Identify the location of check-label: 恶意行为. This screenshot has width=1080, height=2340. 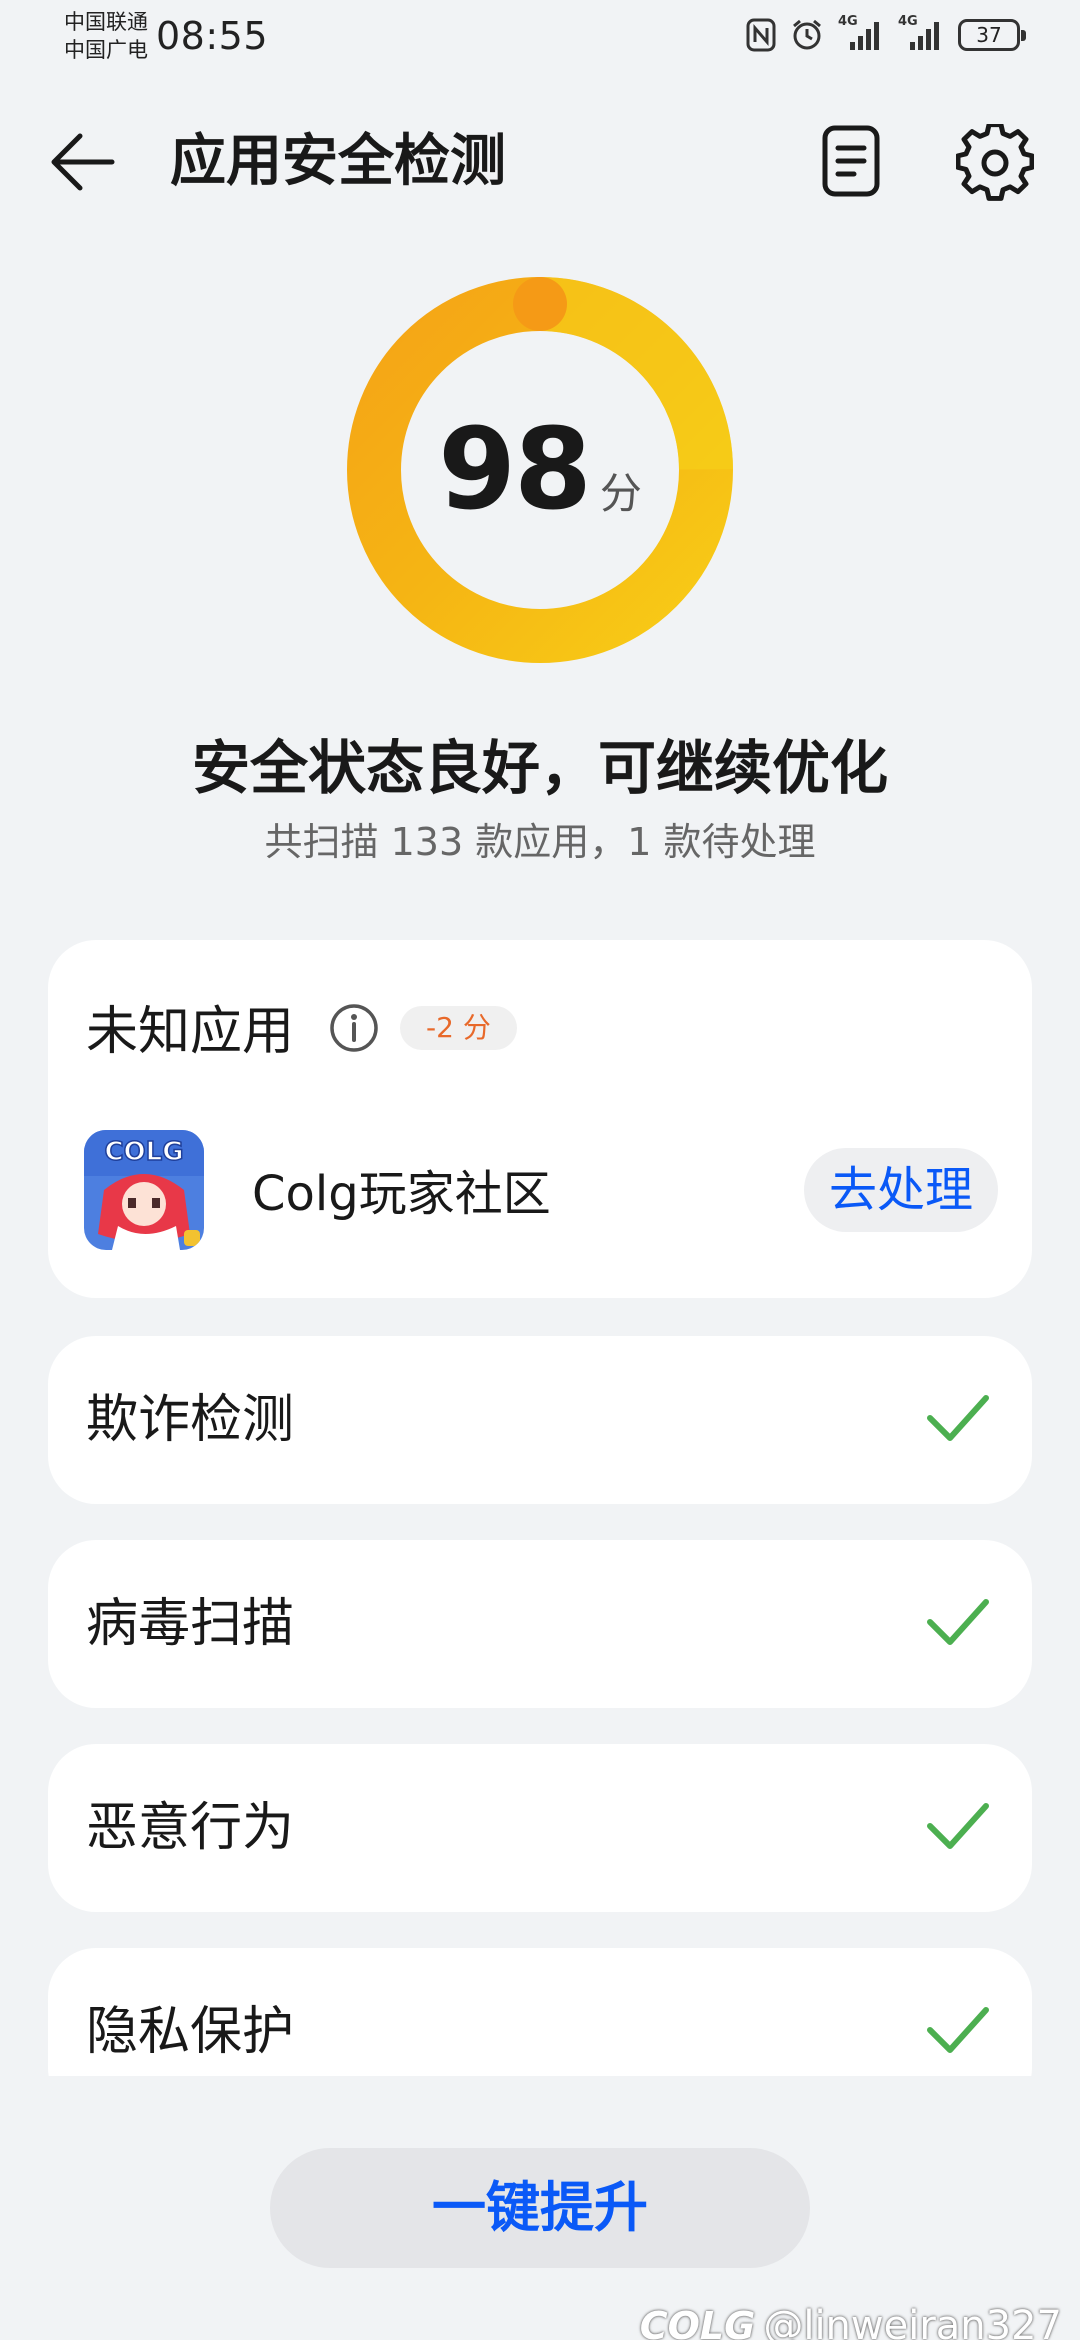
(190, 1828).